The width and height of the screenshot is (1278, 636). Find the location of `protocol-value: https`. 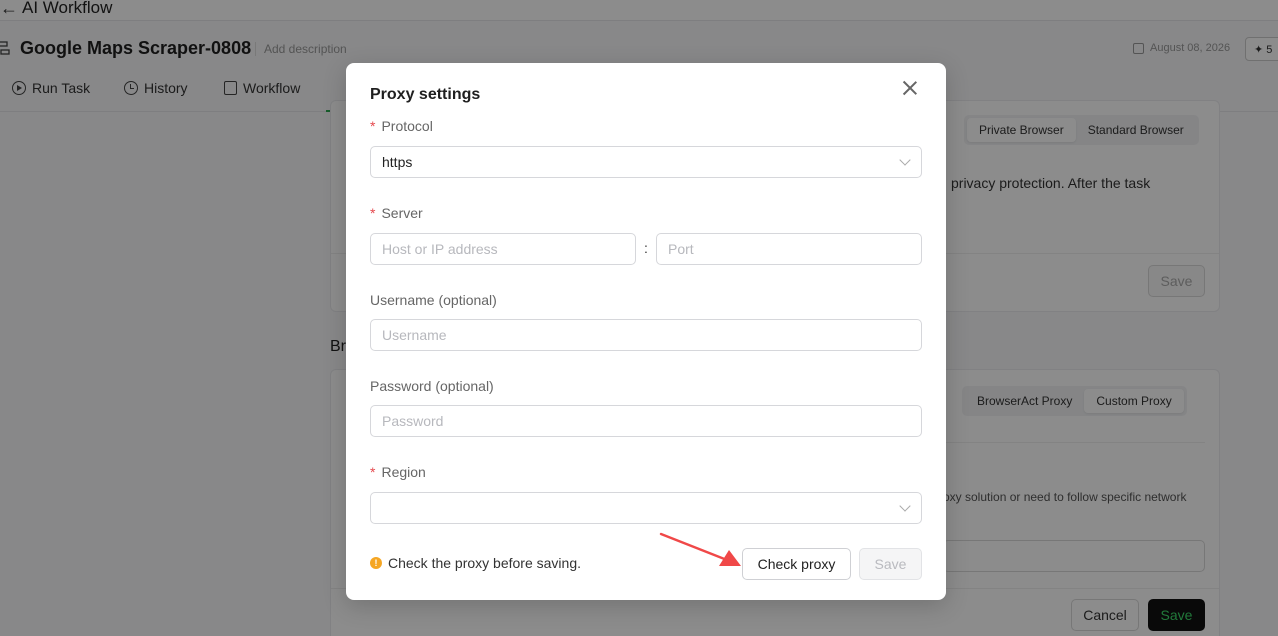

protocol-value: https is located at coordinates (397, 162).